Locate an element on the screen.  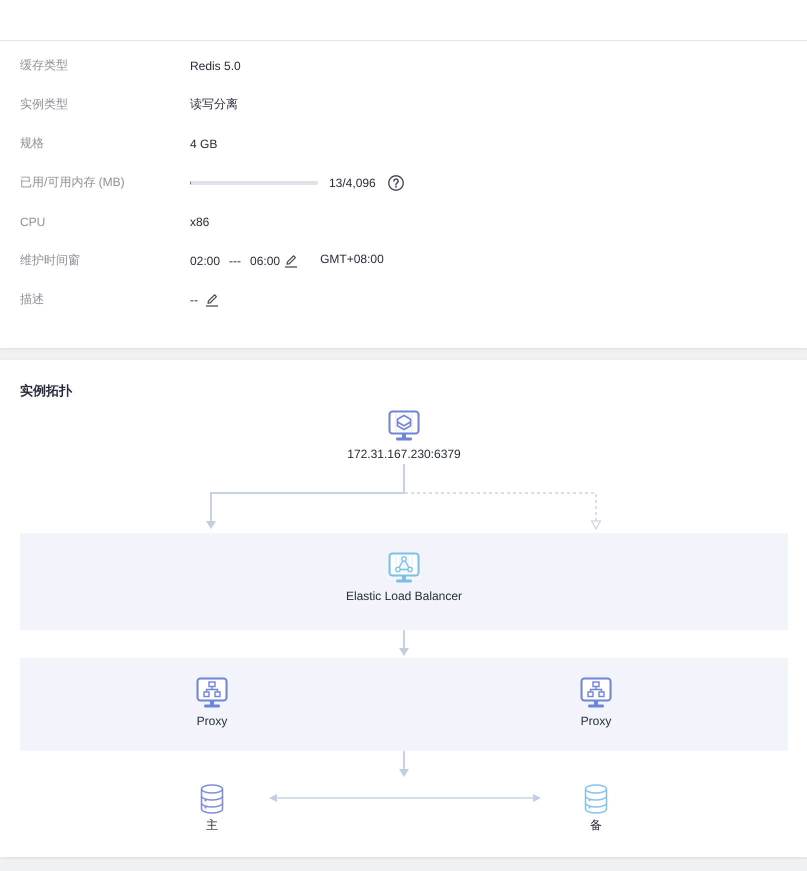
section-title: 实例拓扑 is located at coordinates (46, 390).